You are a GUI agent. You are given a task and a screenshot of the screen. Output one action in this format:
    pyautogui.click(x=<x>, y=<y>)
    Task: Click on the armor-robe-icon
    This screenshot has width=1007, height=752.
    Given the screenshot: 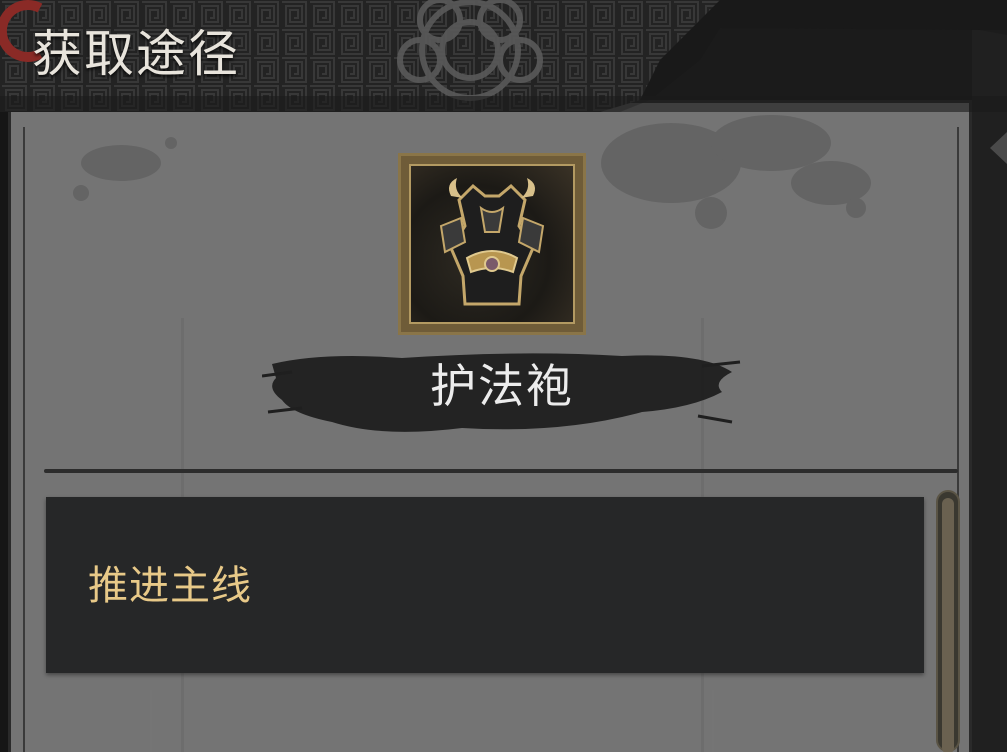 What is the action you would take?
    pyautogui.click(x=492, y=242)
    